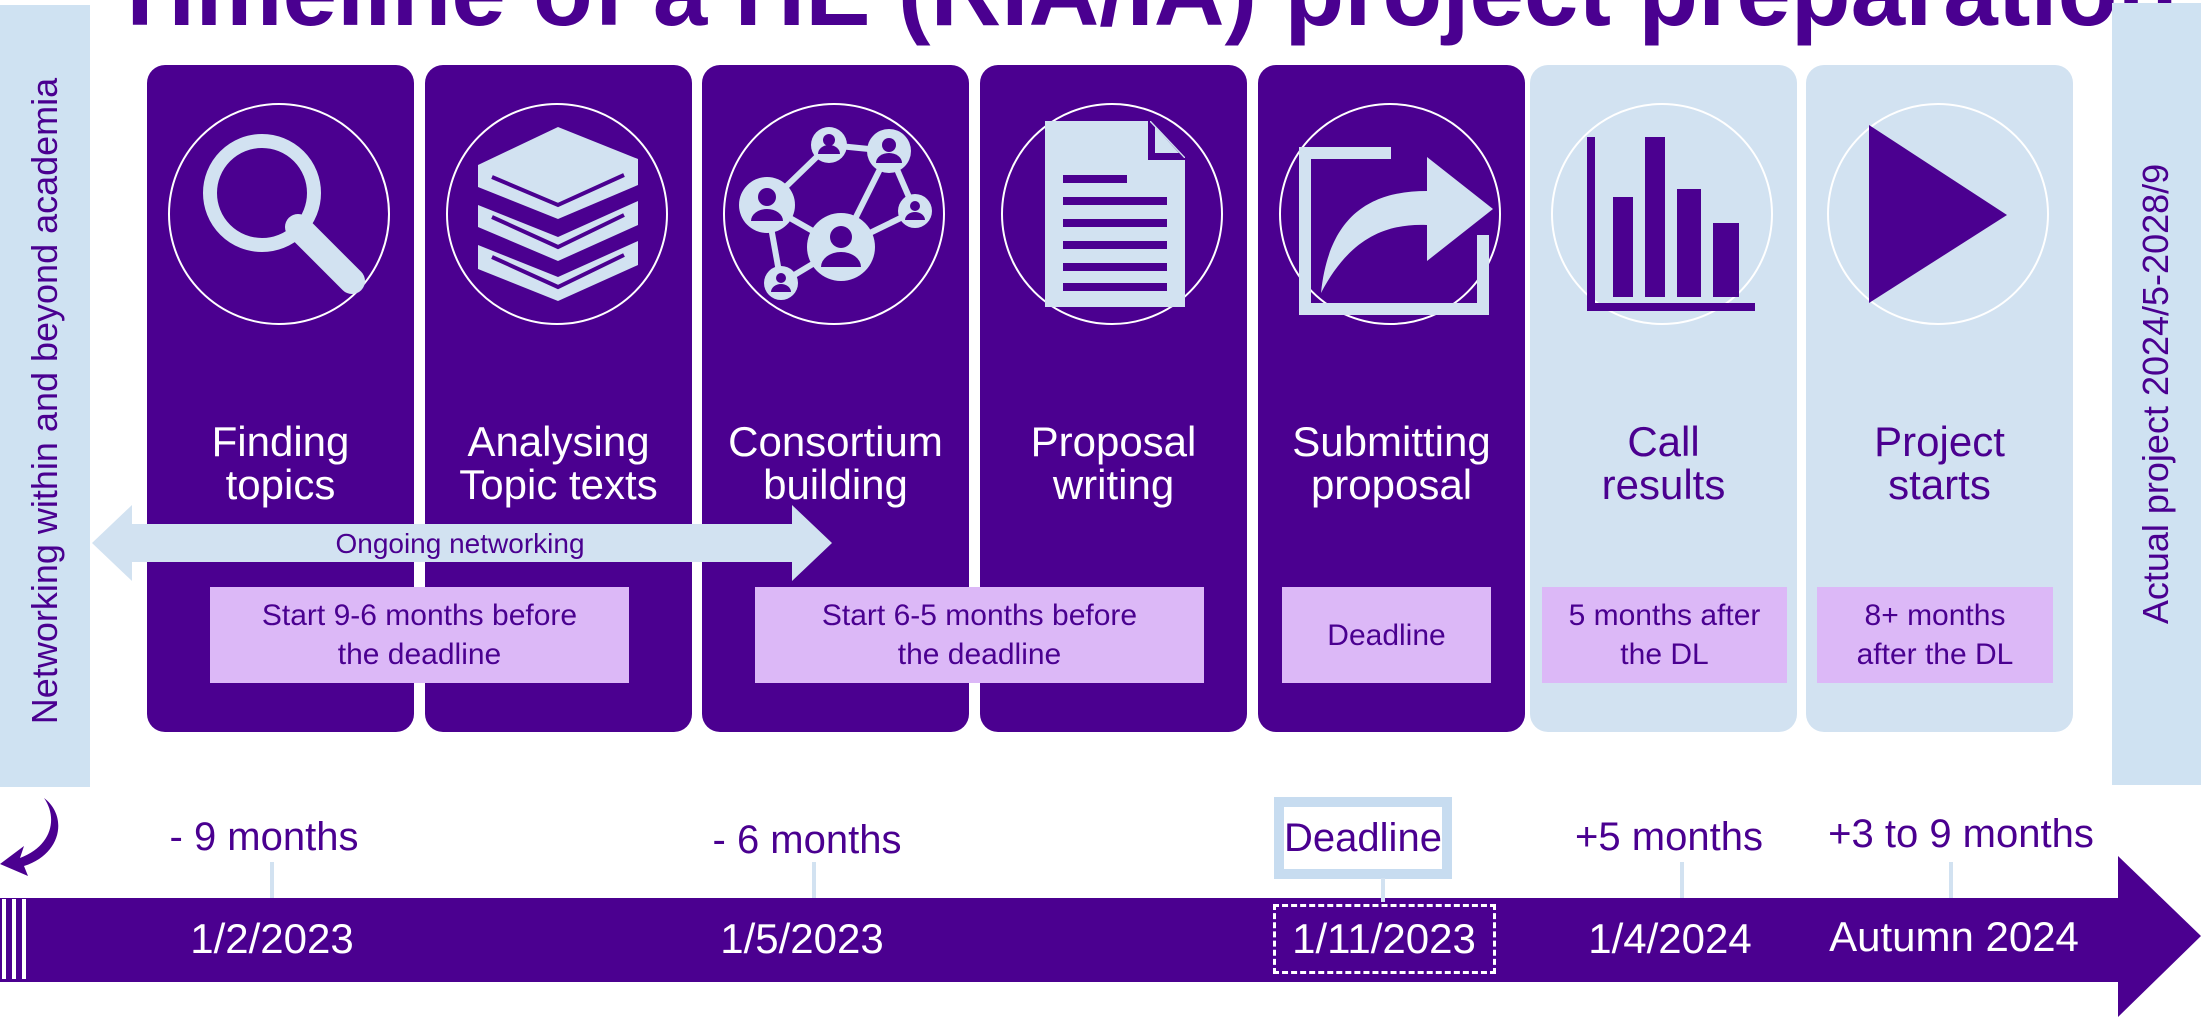  Describe the element at coordinates (14, 939) in the screenshot. I see `timeline-start-marker` at that location.